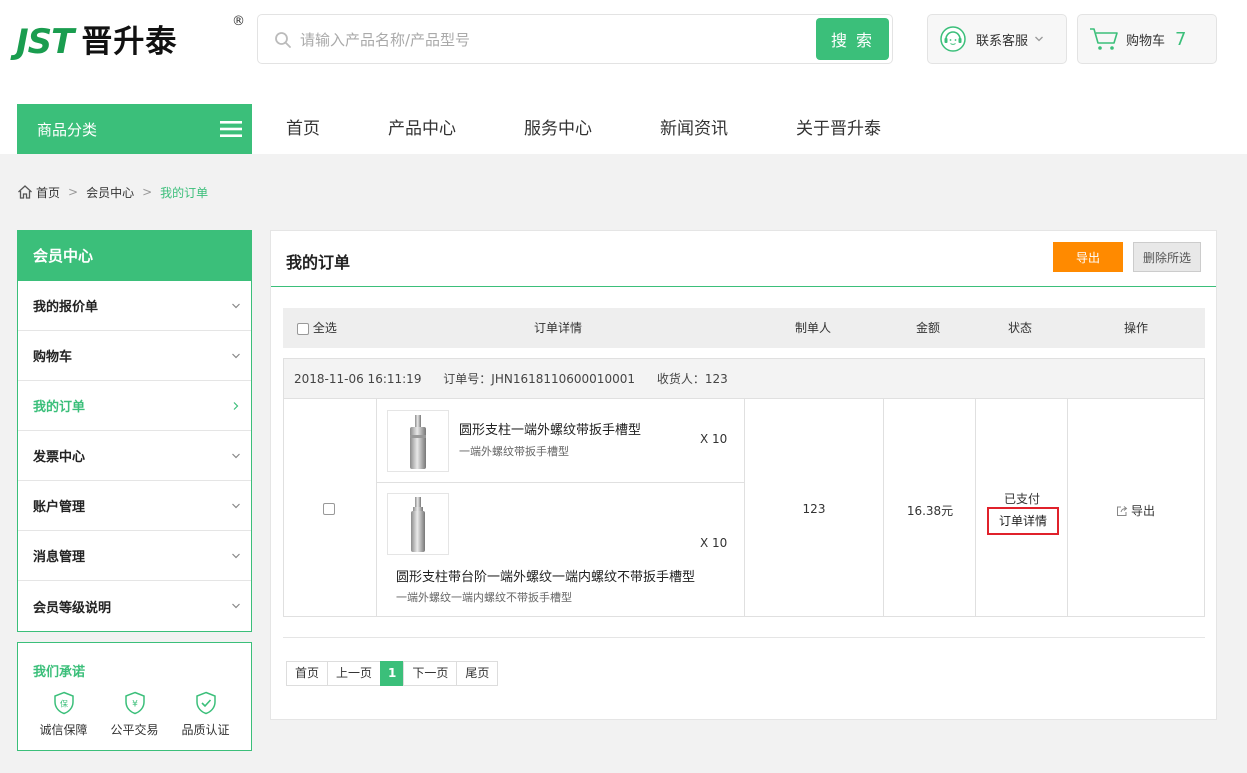 This screenshot has height=773, width=1247. What do you see at coordinates (134, 730) in the screenshot?
I see `promise-label: 公平交易` at bounding box center [134, 730].